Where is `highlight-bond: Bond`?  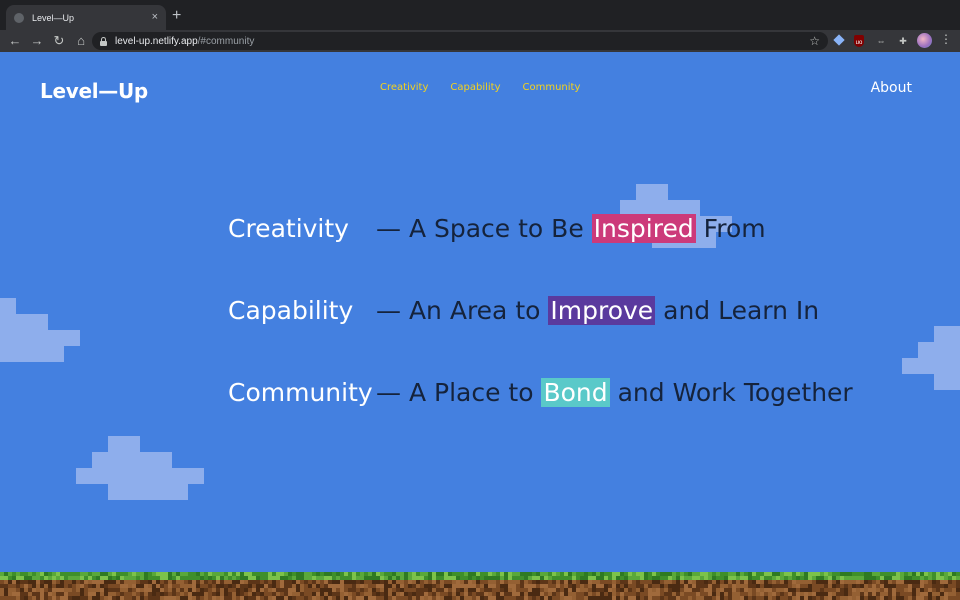
highlight-bond: Bond is located at coordinates (575, 392).